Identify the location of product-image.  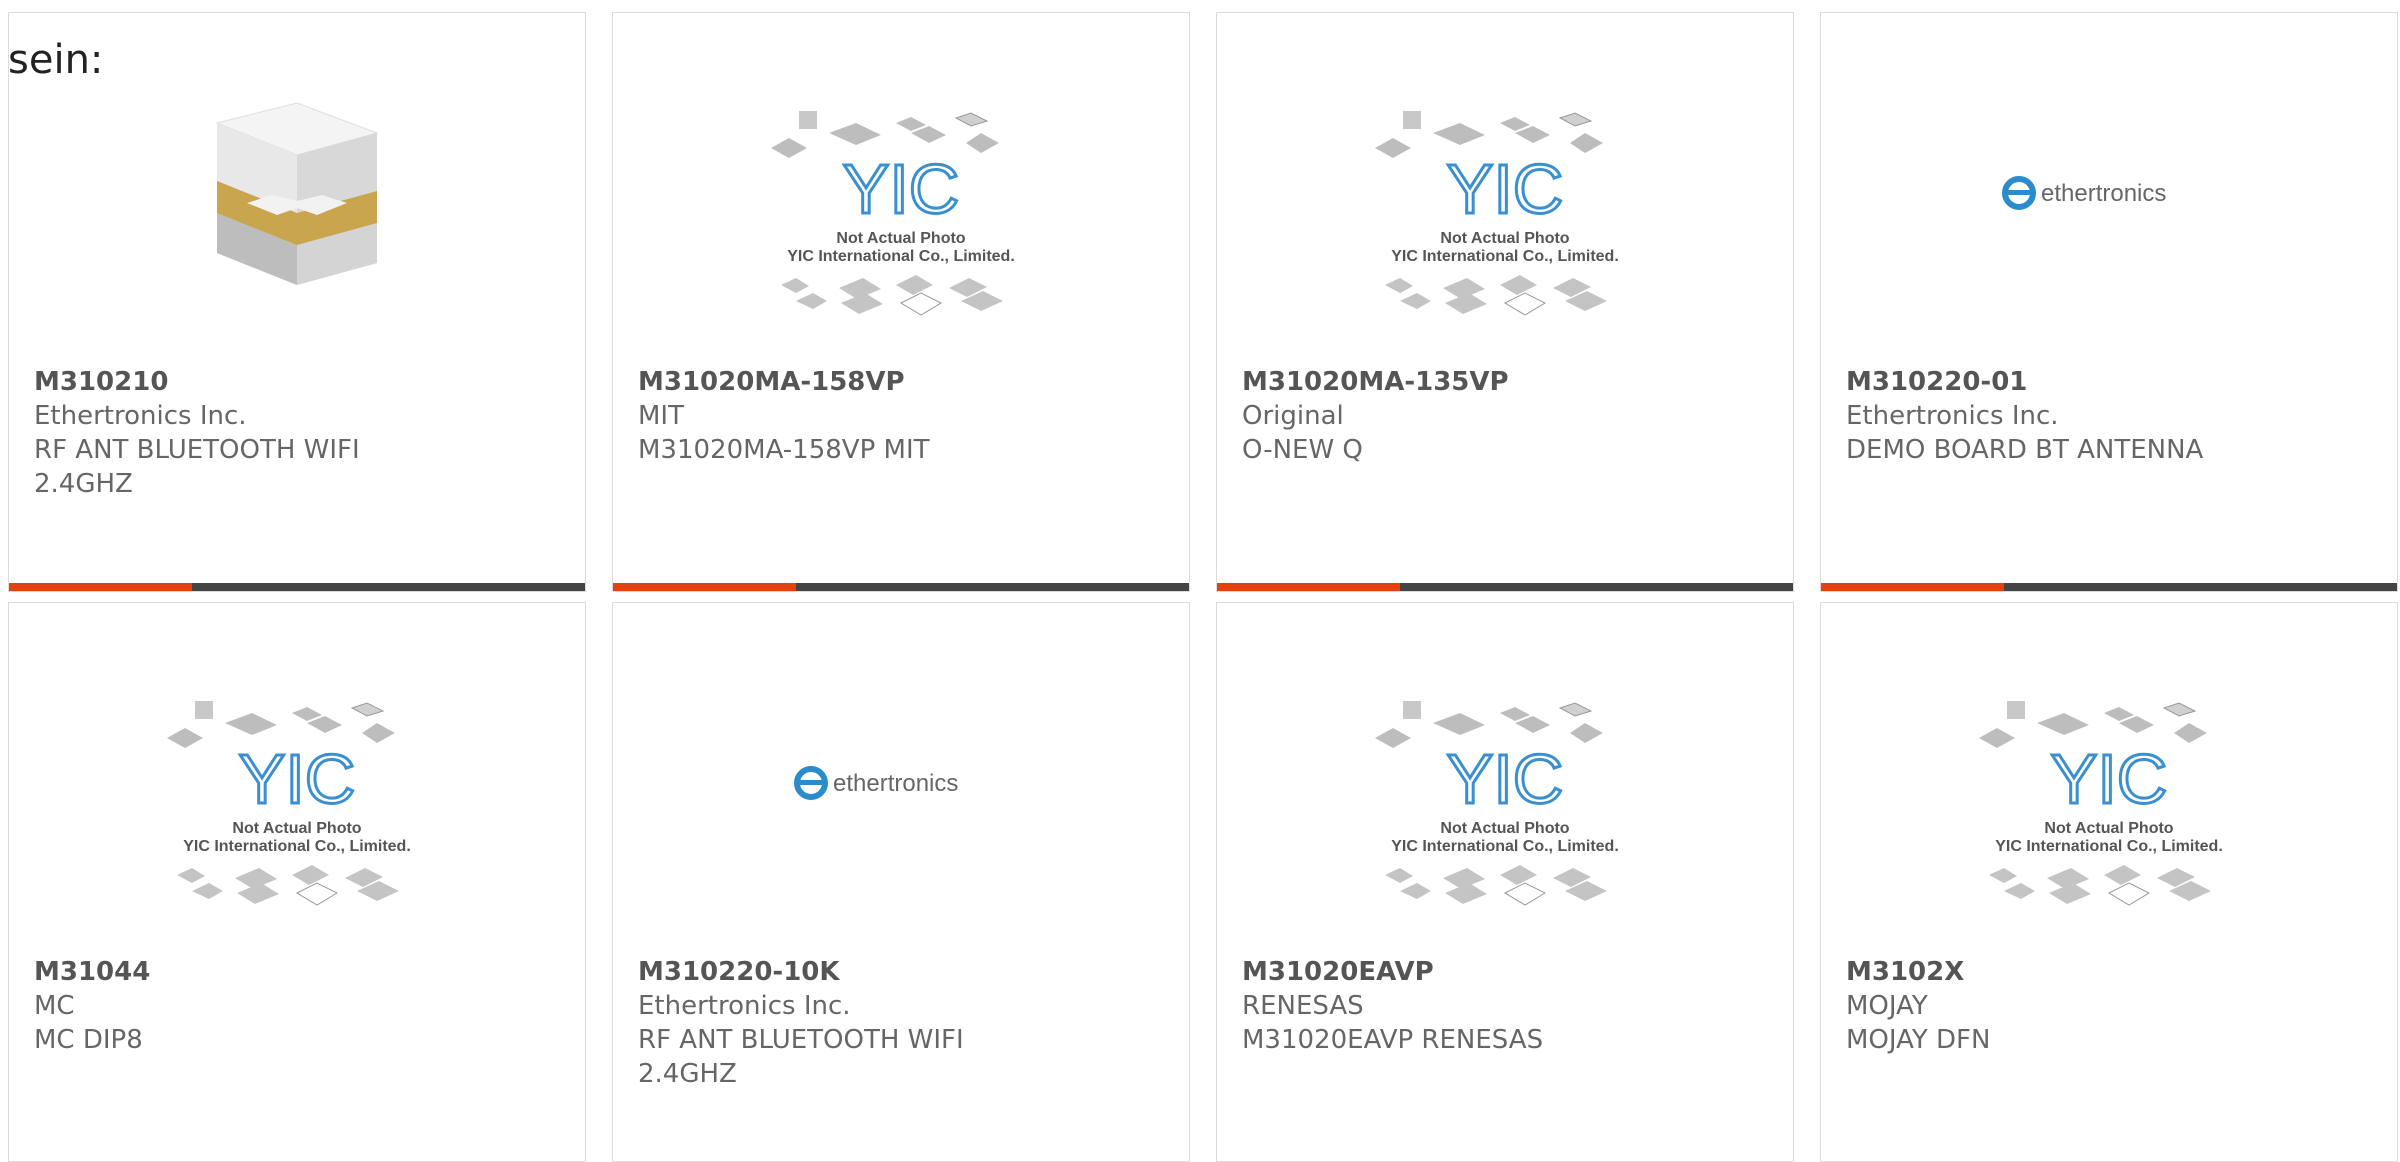
(297, 208).